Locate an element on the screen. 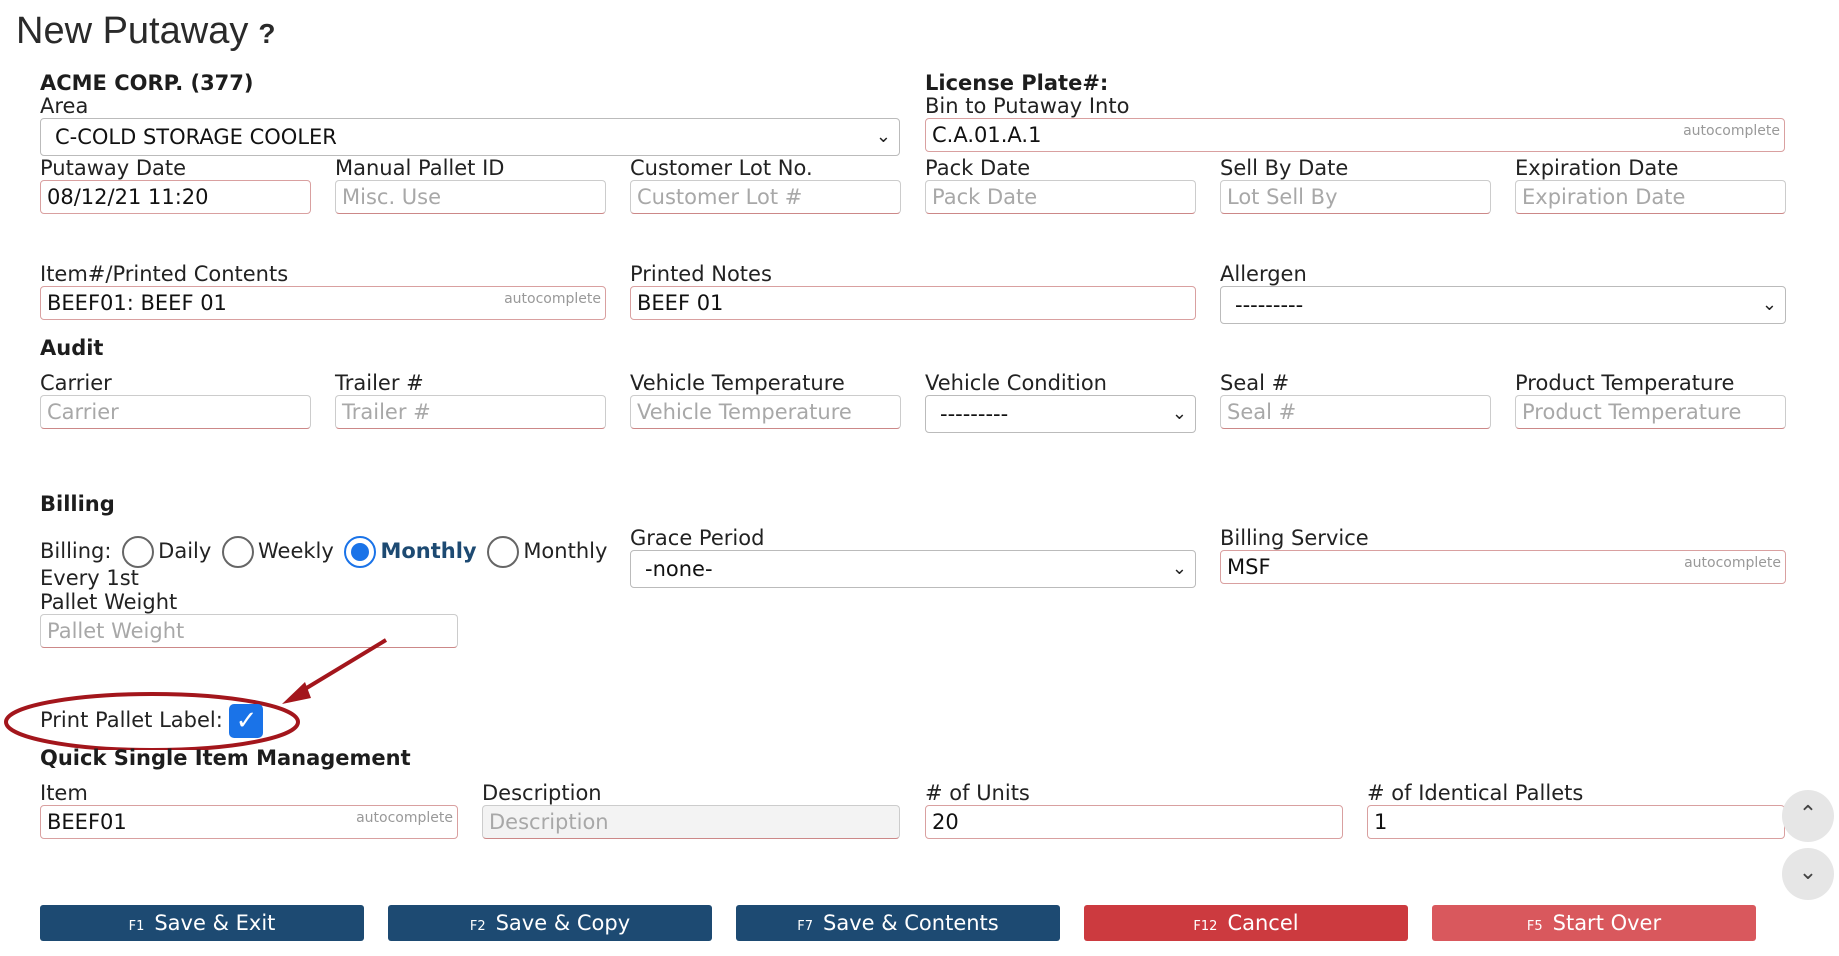  shortcut-key: F1 is located at coordinates (136, 926).